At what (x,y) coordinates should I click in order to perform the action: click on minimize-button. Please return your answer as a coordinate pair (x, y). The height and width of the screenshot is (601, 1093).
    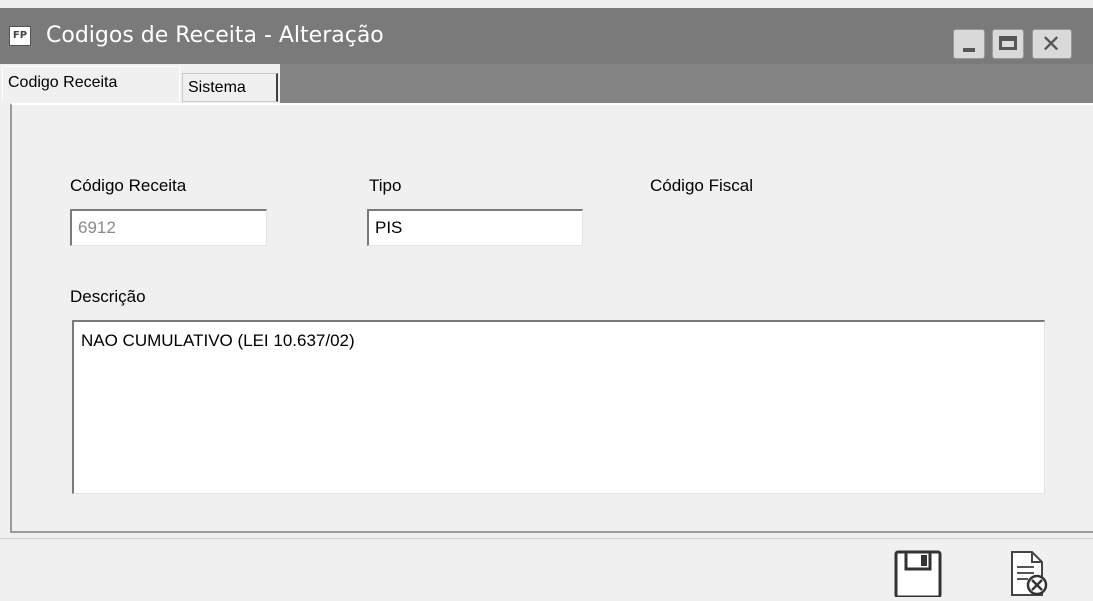
    Looking at the image, I should click on (969, 44).